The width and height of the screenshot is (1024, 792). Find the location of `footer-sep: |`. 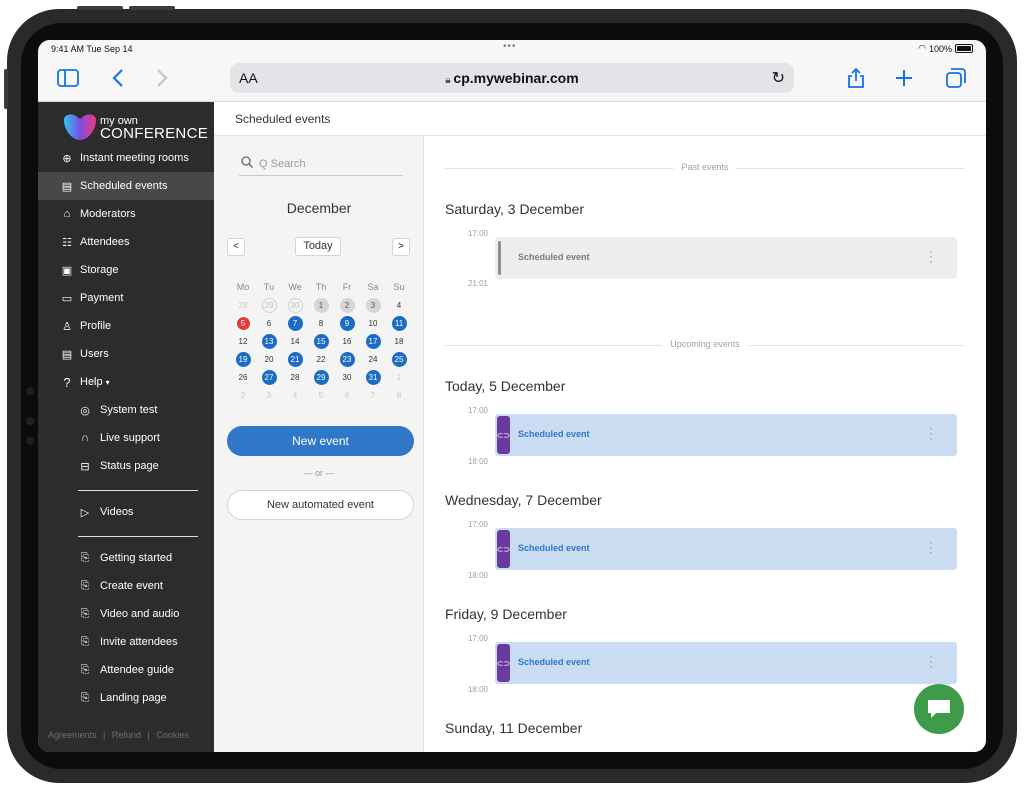

footer-sep: | is located at coordinates (104, 735).